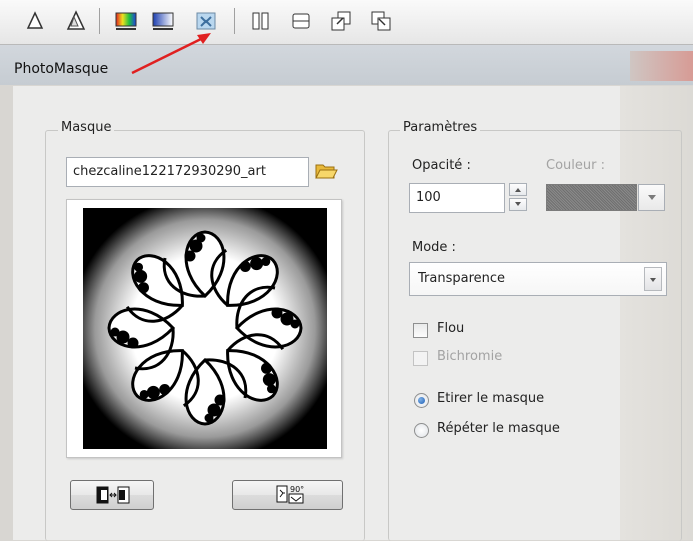  What do you see at coordinates (421, 400) in the screenshot?
I see `stretch-mask-radio` at bounding box center [421, 400].